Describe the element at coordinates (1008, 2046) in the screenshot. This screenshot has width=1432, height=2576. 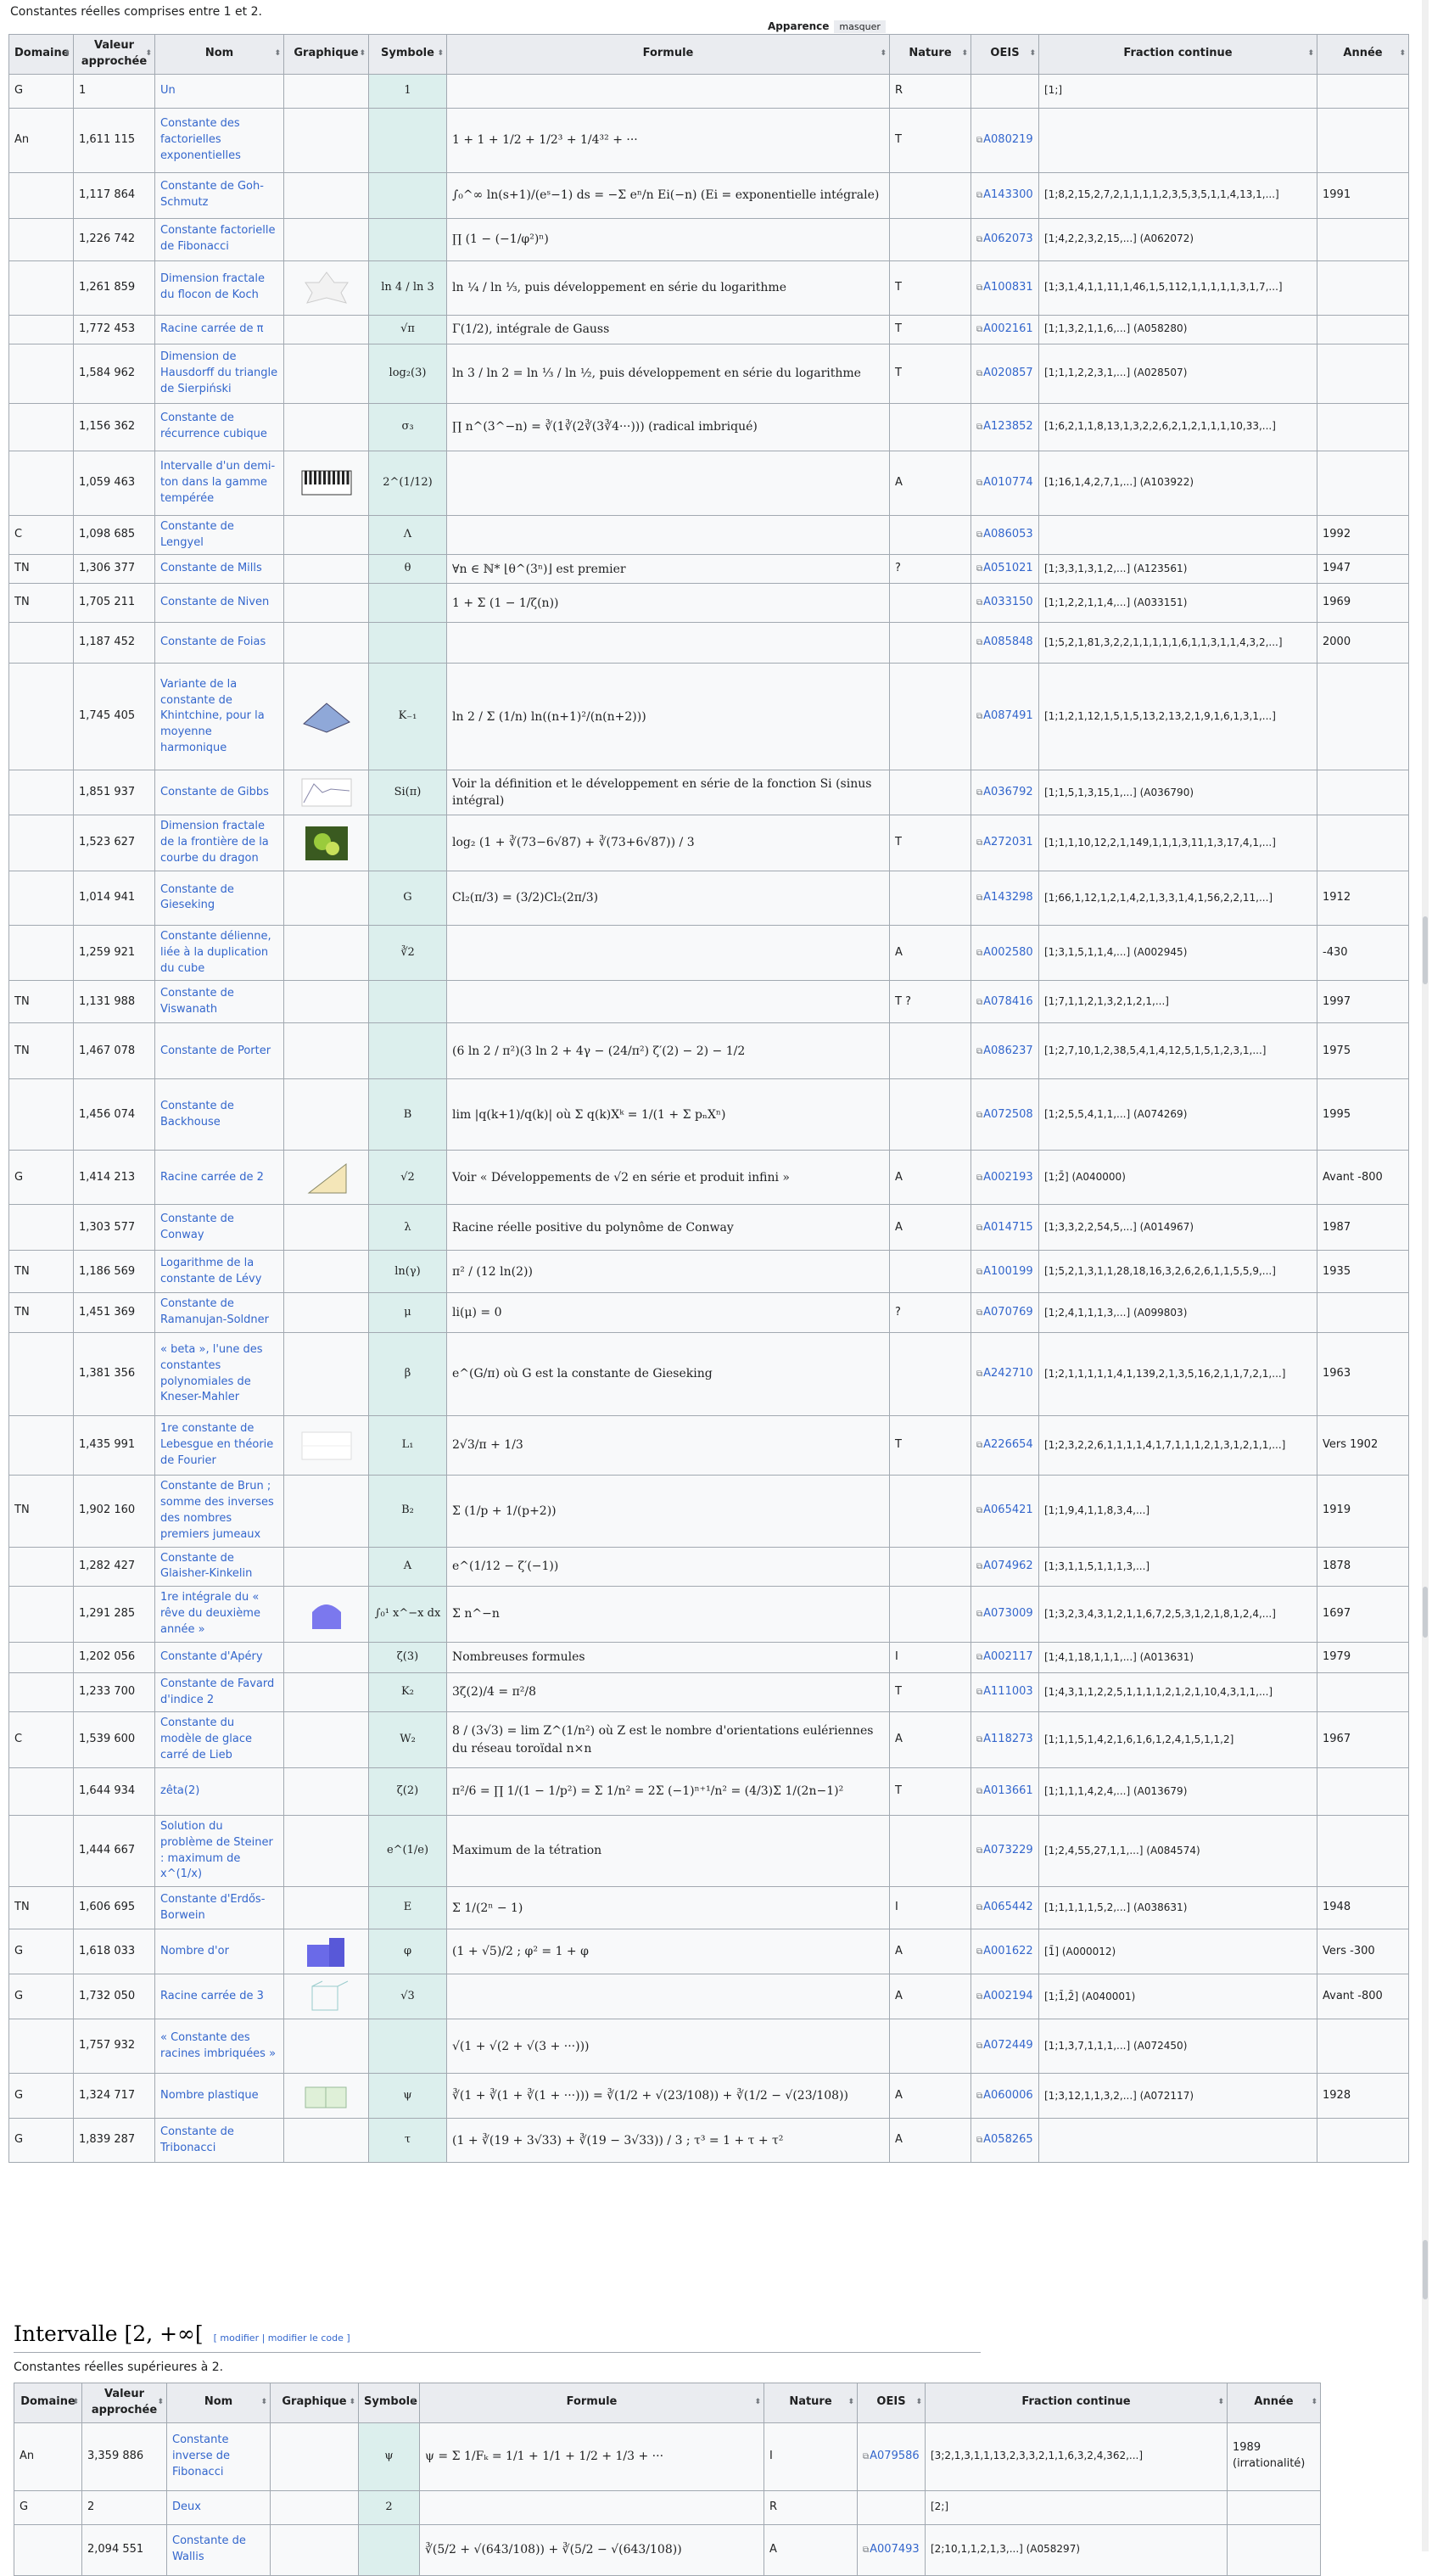
I see `oeis-link: A072449` at that location.